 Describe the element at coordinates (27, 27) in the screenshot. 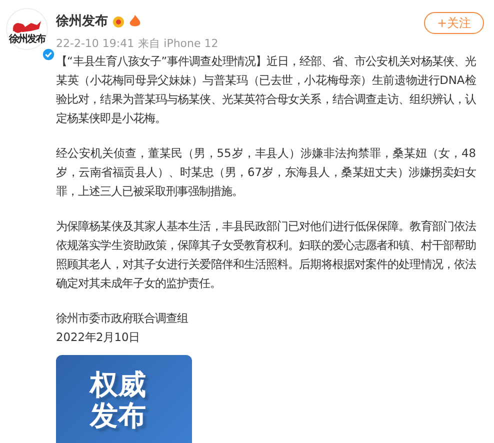

I see `logo-icon` at that location.